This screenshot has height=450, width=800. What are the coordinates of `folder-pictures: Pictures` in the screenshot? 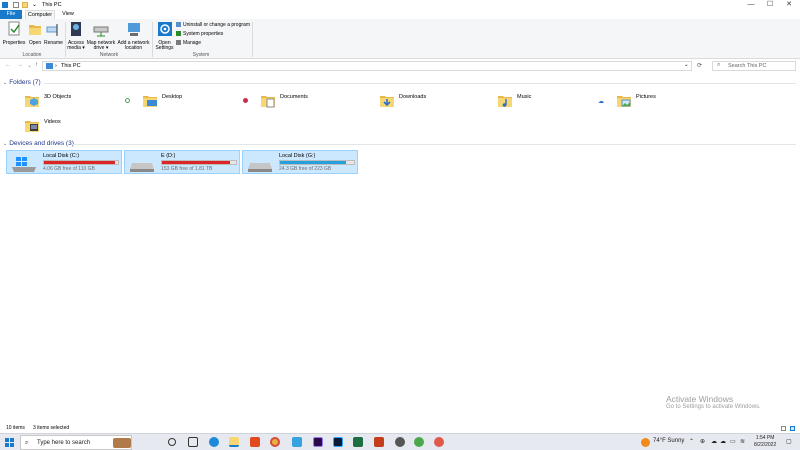 It's located at (671, 102).